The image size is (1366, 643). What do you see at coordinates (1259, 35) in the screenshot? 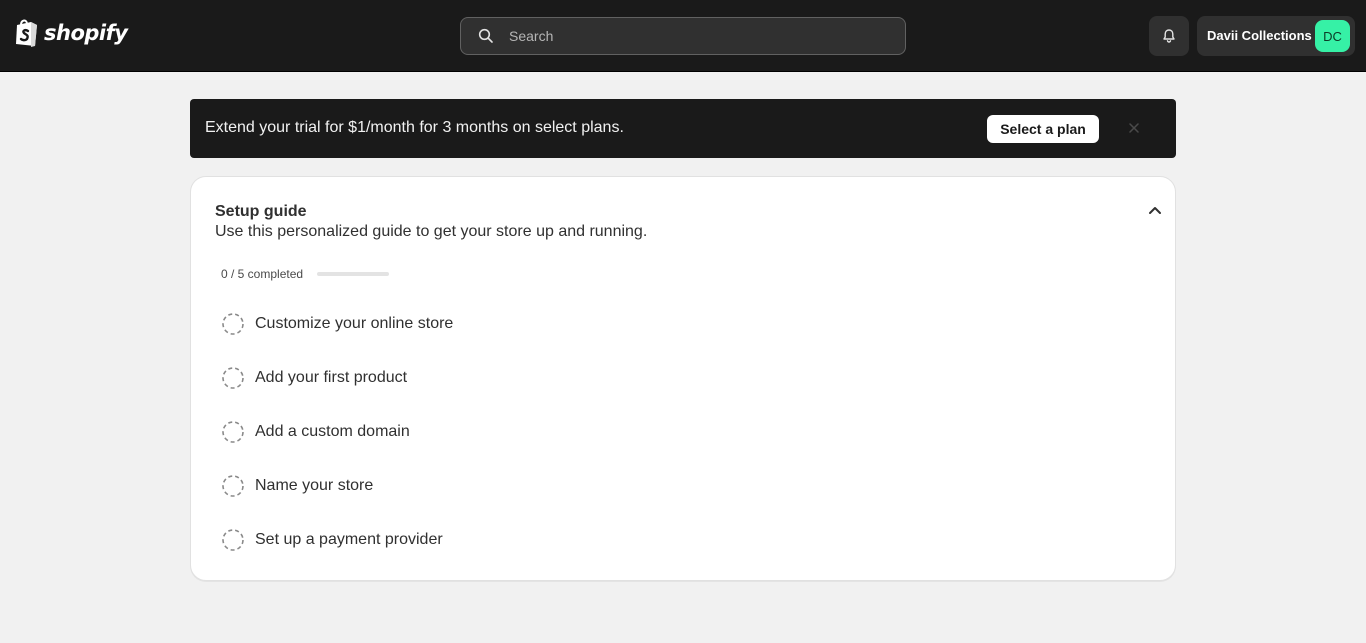
I see `store-name: Davii Collections` at bounding box center [1259, 35].